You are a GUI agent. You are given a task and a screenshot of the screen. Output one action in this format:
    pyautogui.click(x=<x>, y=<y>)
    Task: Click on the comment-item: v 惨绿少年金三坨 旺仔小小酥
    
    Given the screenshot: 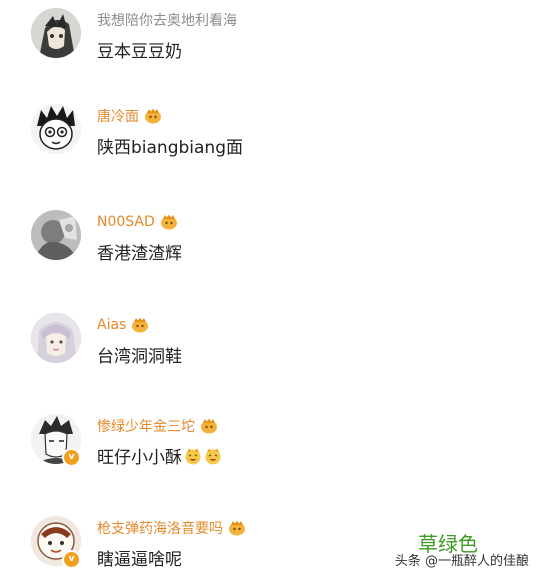 What is the action you would take?
    pyautogui.click(x=269, y=442)
    